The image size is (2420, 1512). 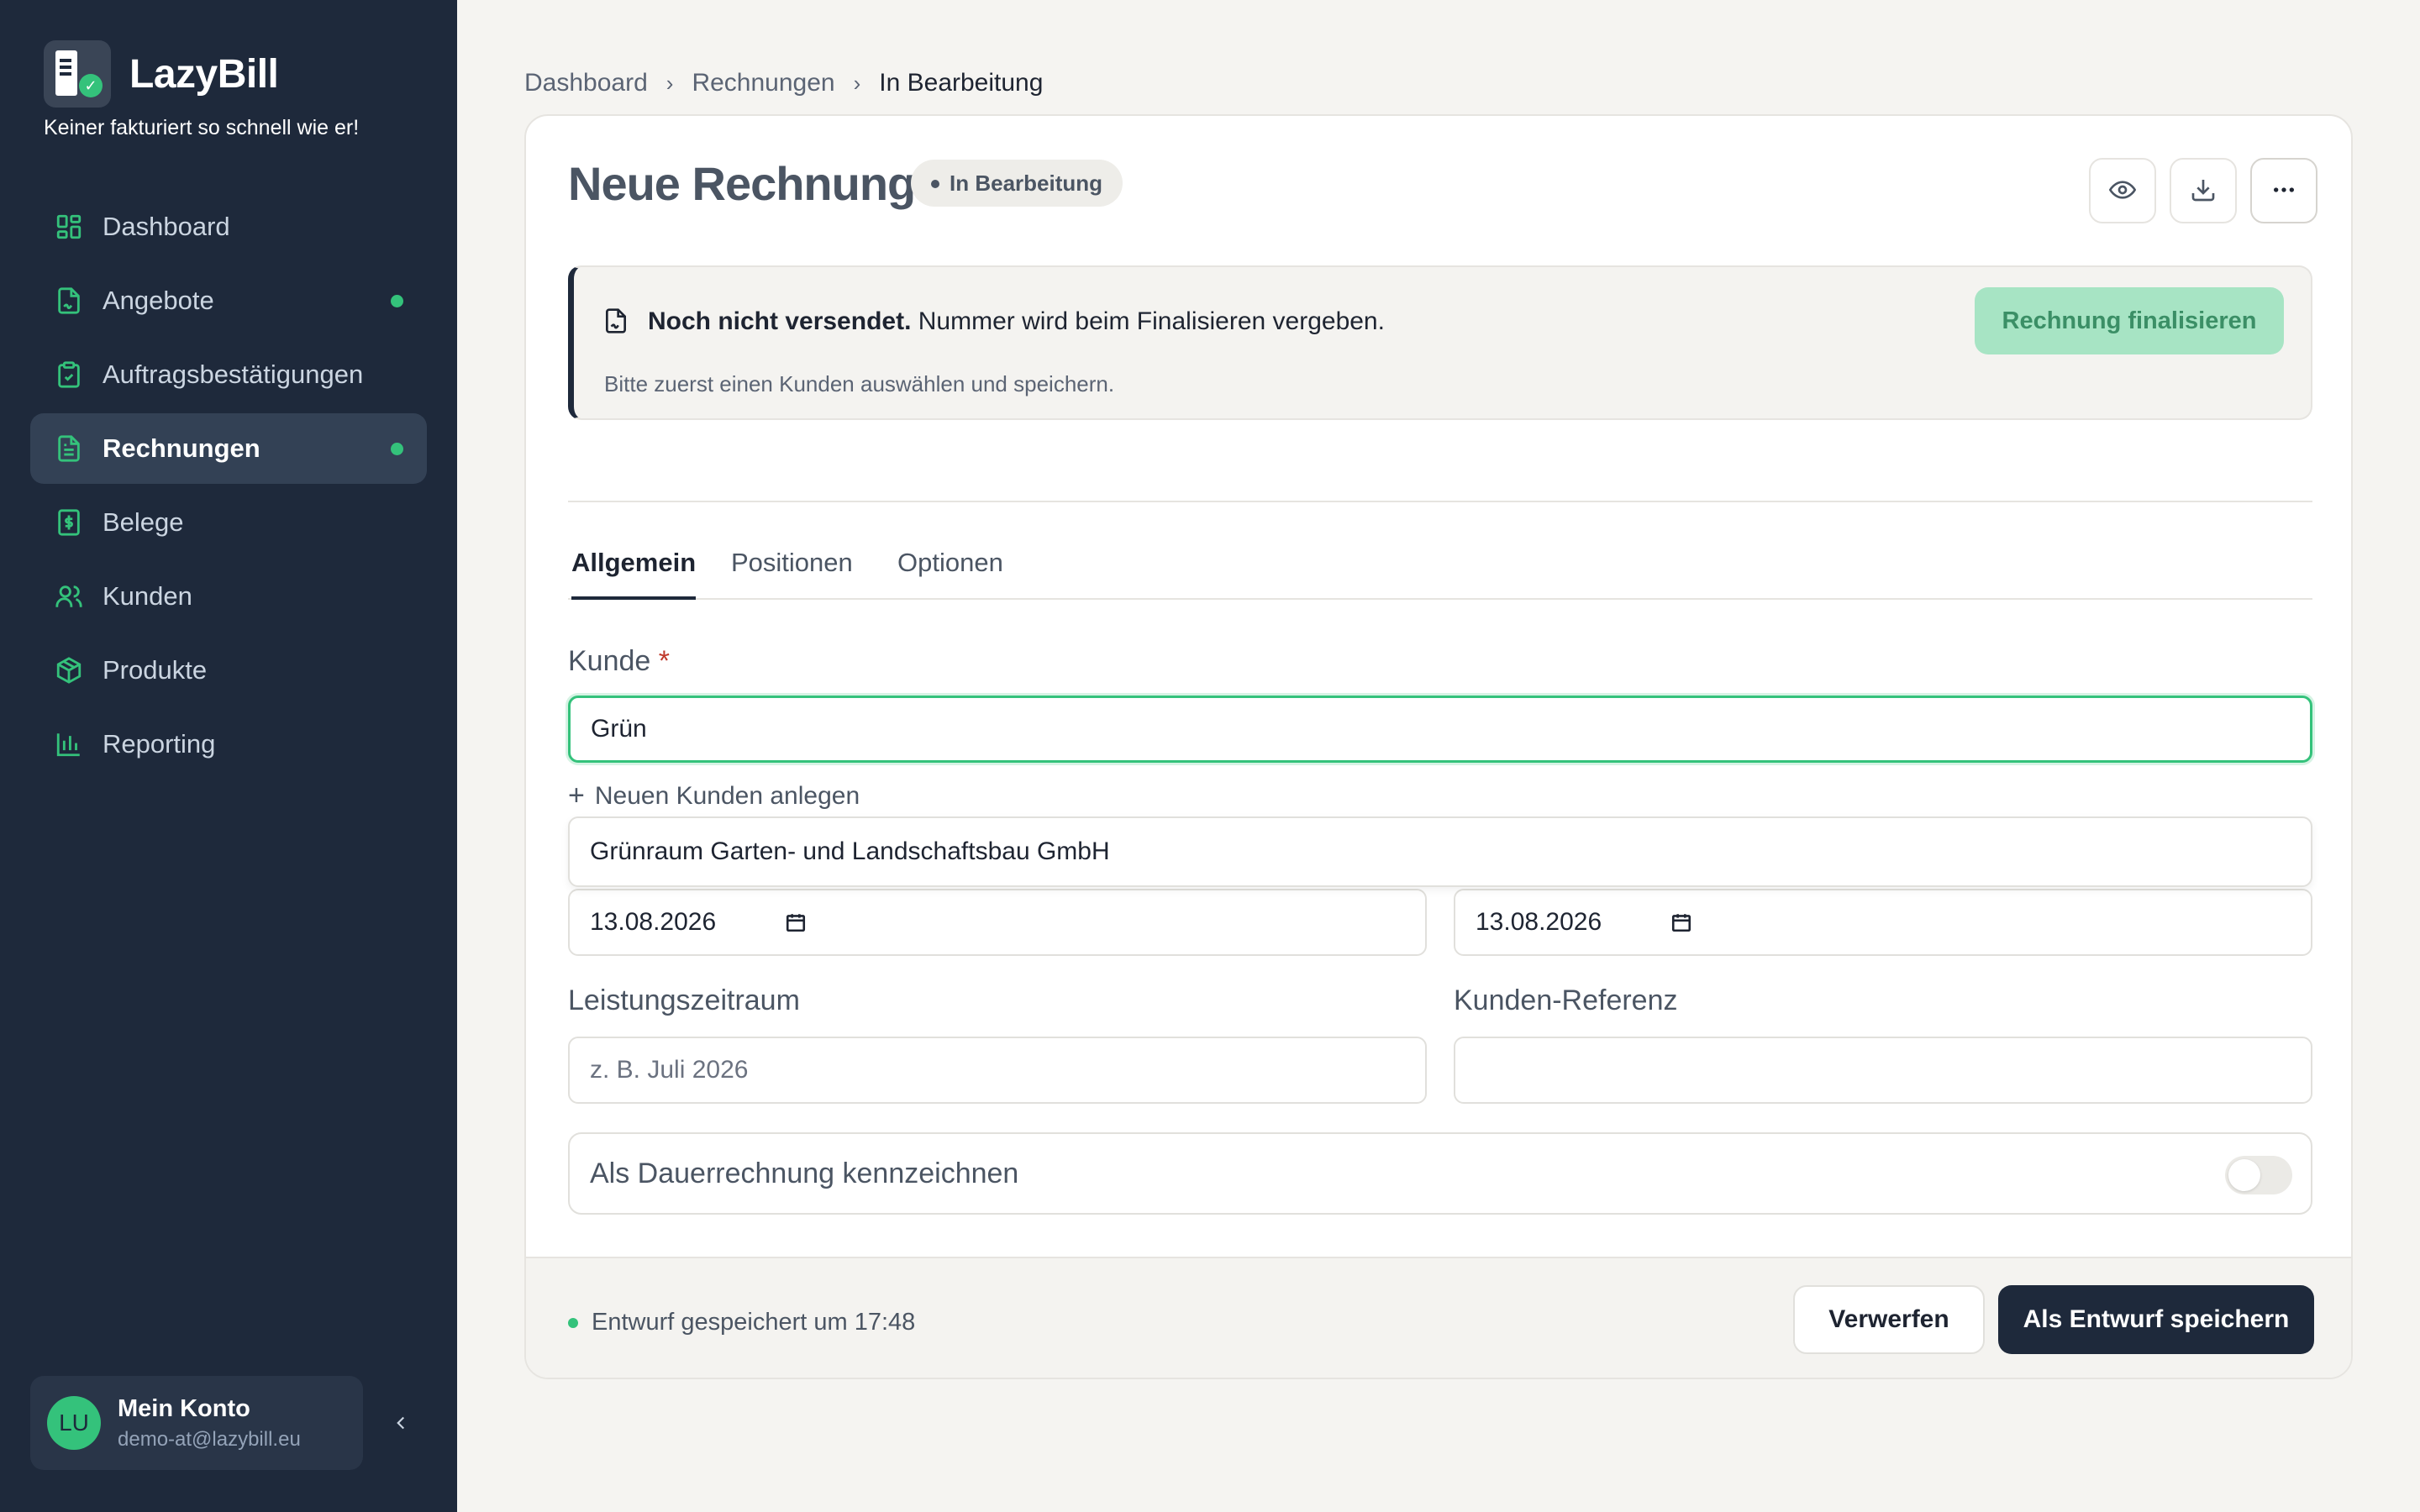 I want to click on recurring-invoice-row: Als Dauerrechnung kennzeichnen, so click(x=1440, y=1173).